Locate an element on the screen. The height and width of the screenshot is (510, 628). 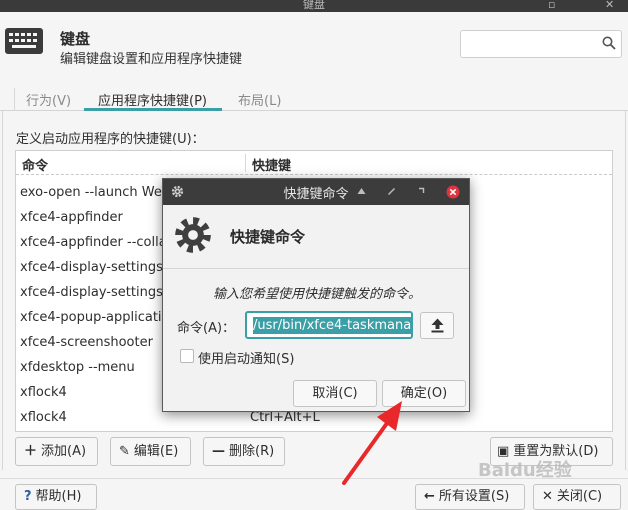
watermark: Baidu经验 is located at coordinates (525, 470).